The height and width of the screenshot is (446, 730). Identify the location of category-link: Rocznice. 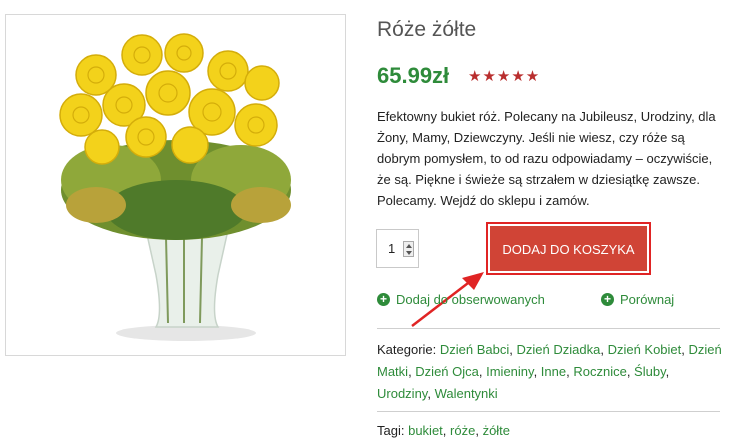
(599, 371).